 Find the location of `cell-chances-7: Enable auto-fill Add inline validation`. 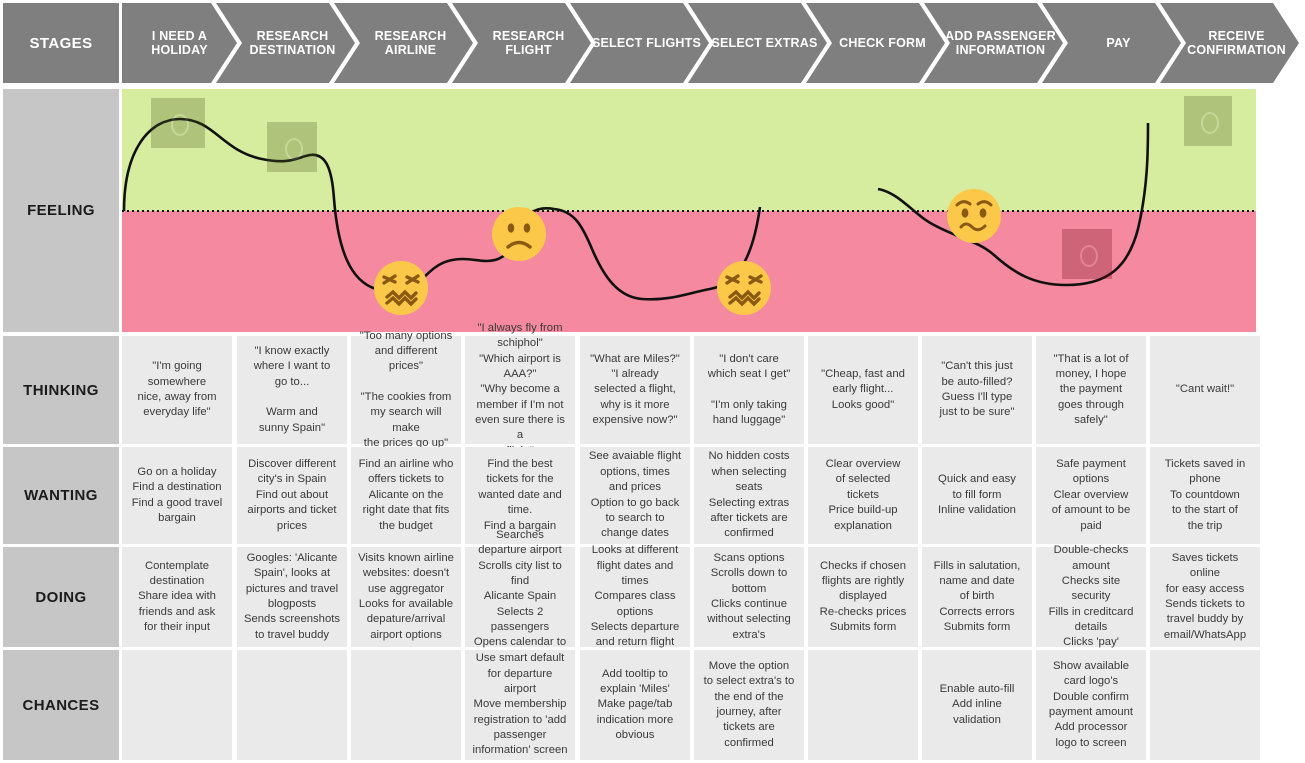

cell-chances-7: Enable auto-fill Add inline validation is located at coordinates (977, 705).